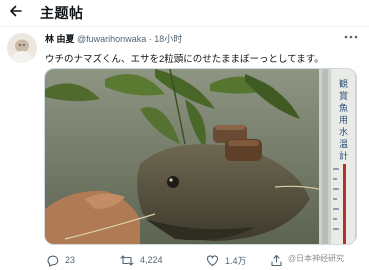  Describe the element at coordinates (53, 261) in the screenshot. I see `reply-icon` at that location.